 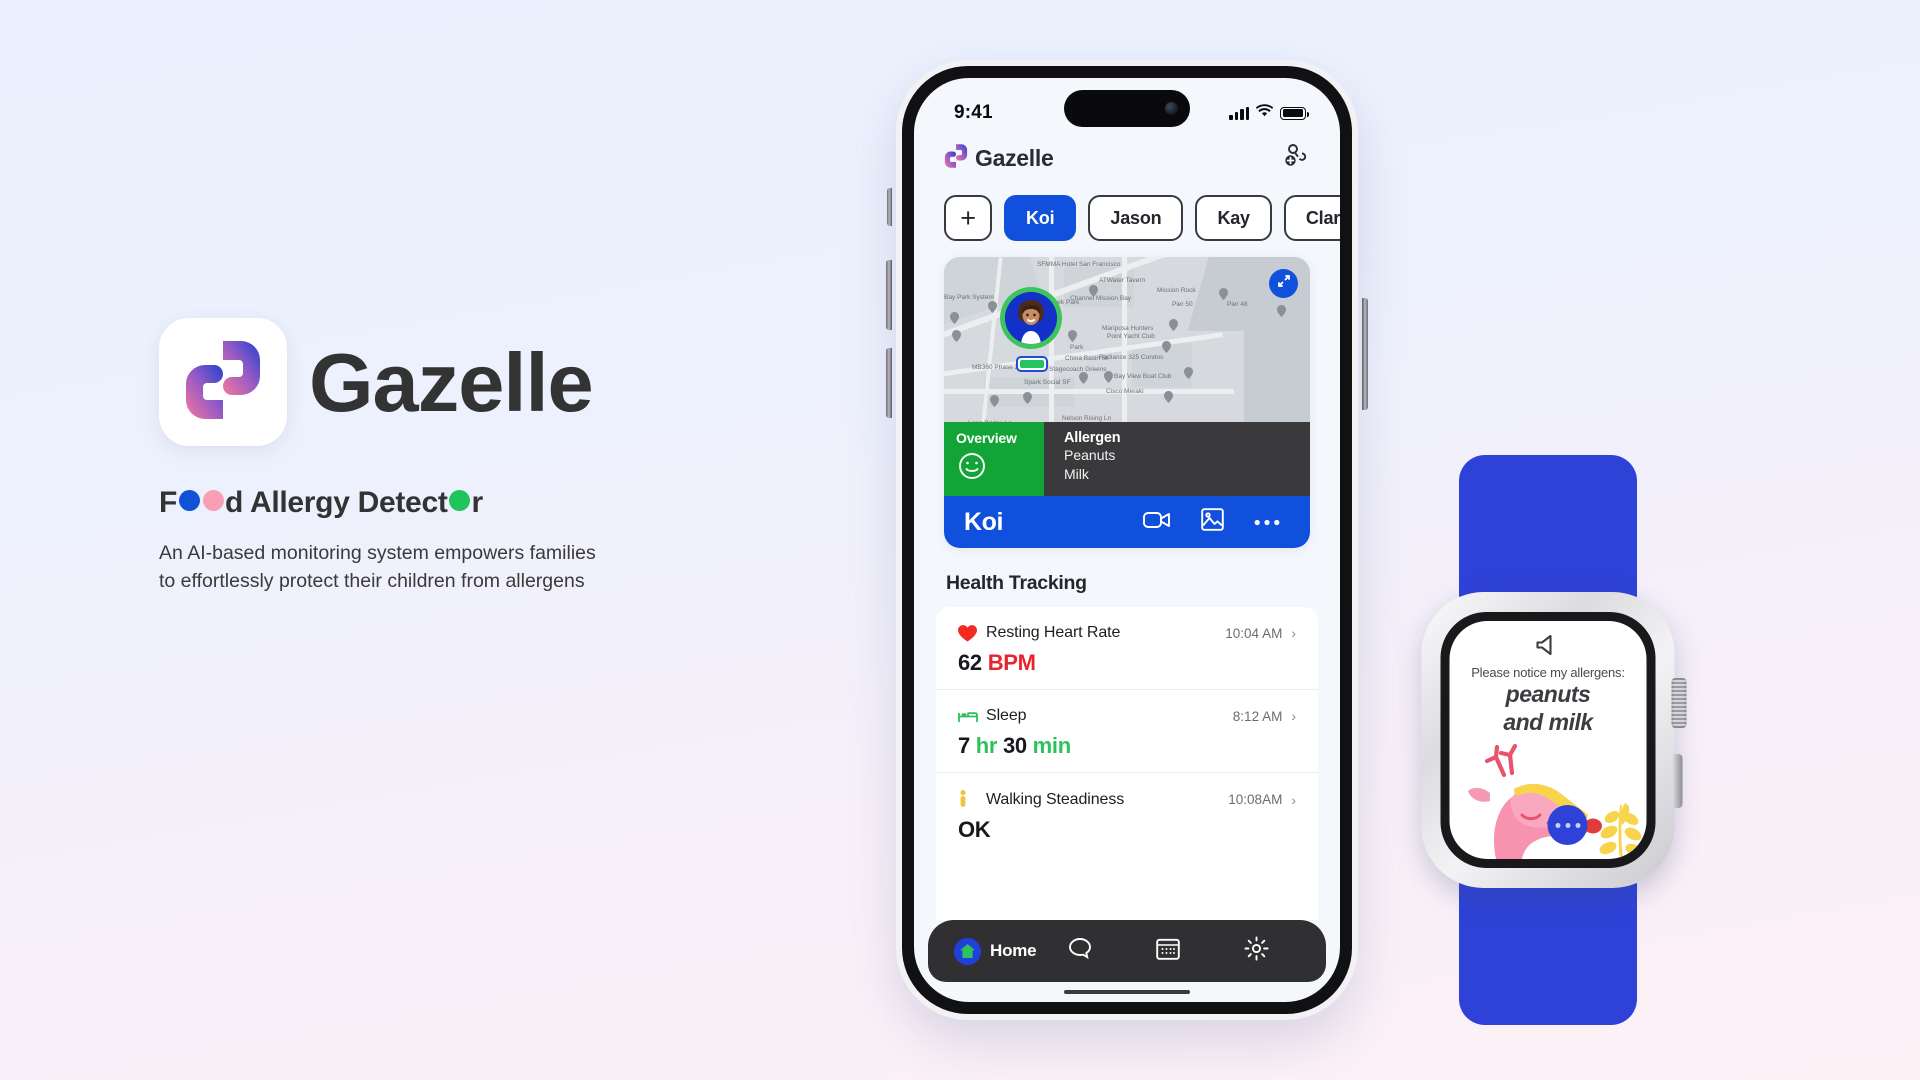 What do you see at coordinates (1127, 746) in the screenshot?
I see `health-row-value: 7 hr 30 min` at bounding box center [1127, 746].